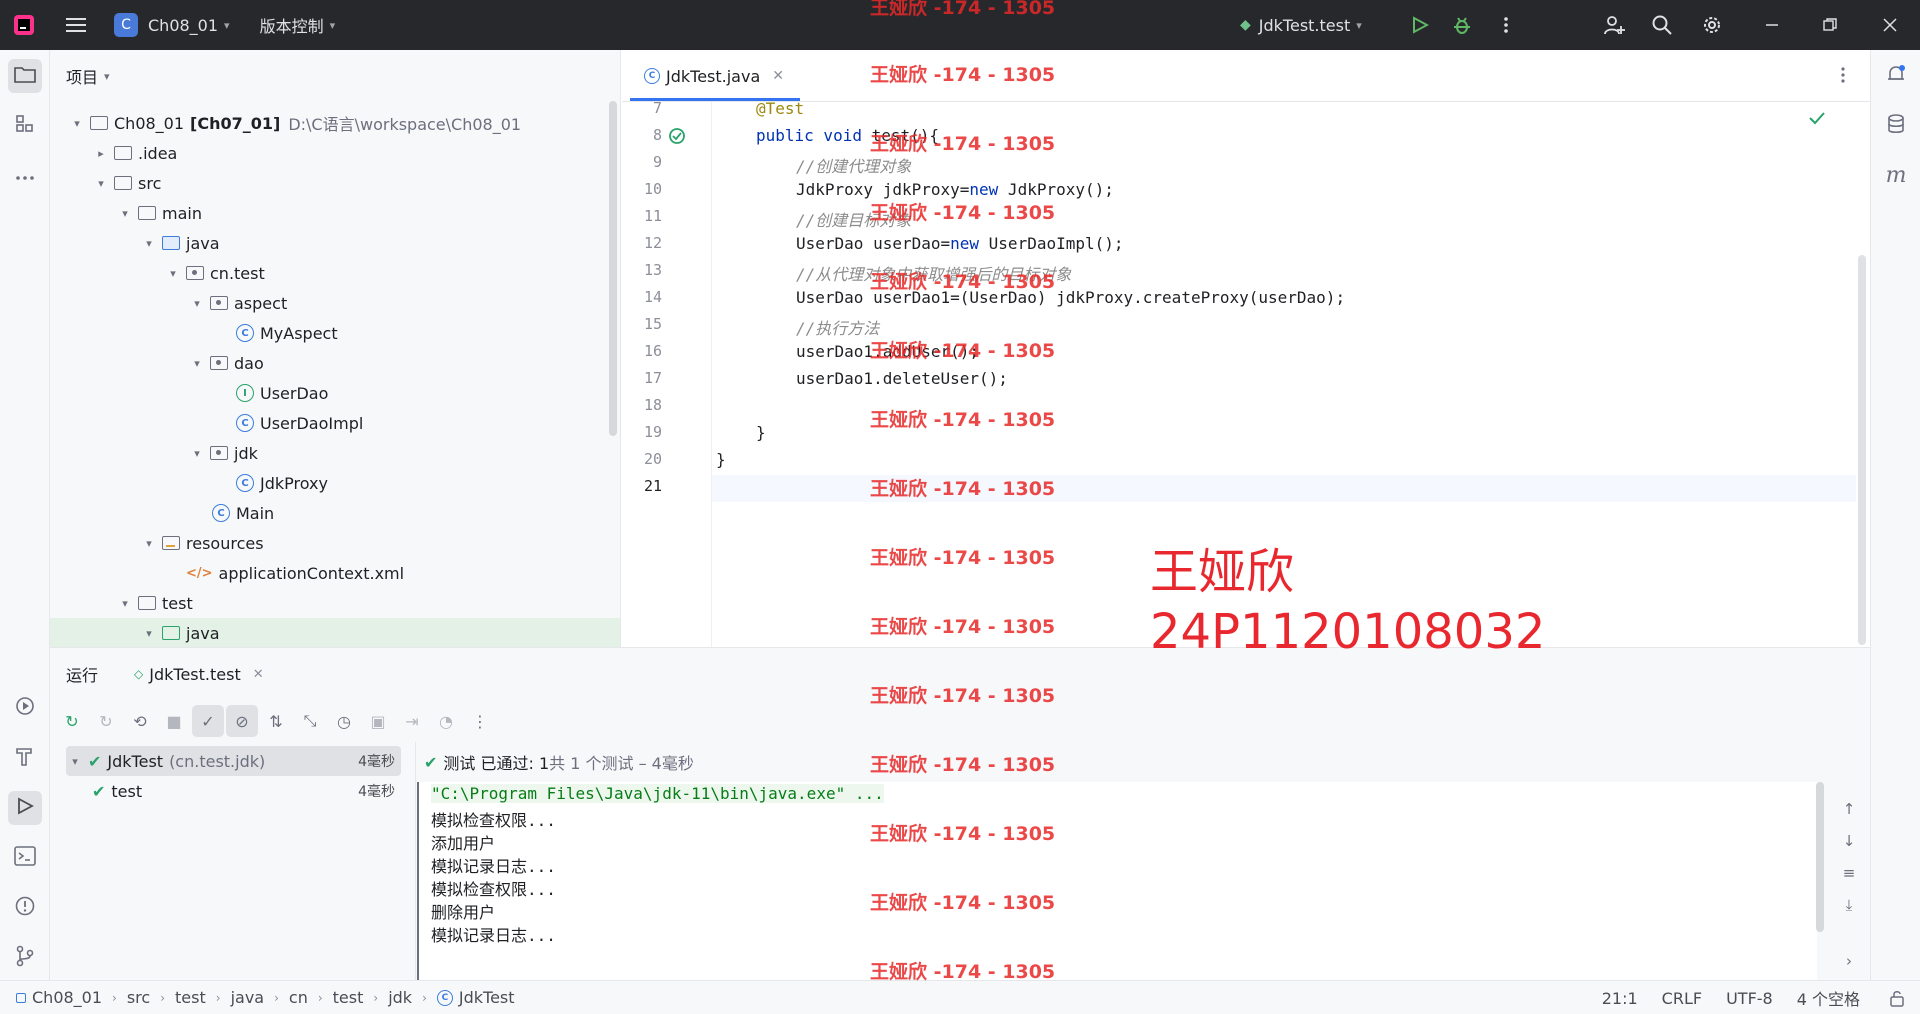 This screenshot has width=1920, height=1014. What do you see at coordinates (446, 721) in the screenshot?
I see `coverage-icon: ◔` at bounding box center [446, 721].